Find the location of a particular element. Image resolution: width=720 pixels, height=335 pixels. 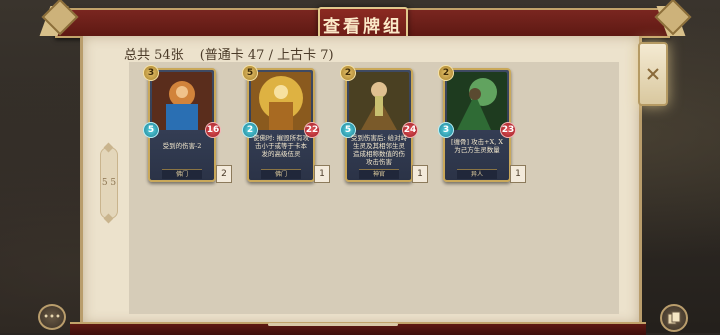

card-3: 2 5 24 受到伤害后: 给对峙生灵及其相邻生灵造成相称数值的伤攻击伤害 神官 is located at coordinates (379, 123).